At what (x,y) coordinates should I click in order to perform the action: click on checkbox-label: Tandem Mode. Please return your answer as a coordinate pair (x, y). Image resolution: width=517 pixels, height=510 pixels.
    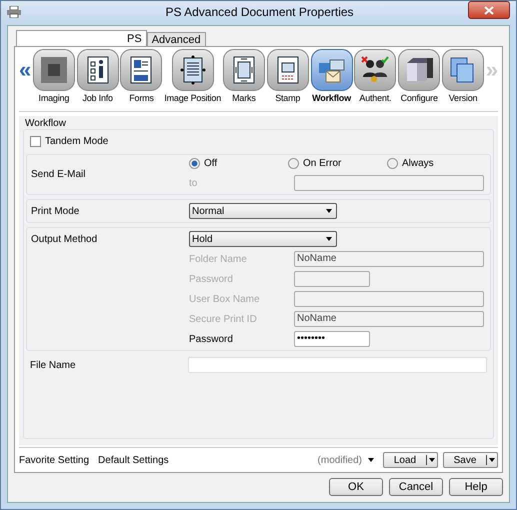
    Looking at the image, I should click on (76, 141).